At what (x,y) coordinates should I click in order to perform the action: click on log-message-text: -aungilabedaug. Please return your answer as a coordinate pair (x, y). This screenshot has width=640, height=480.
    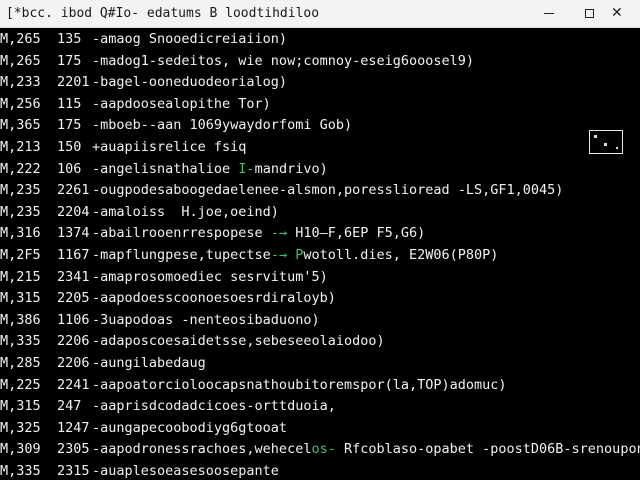
    Looking at the image, I should click on (149, 363).